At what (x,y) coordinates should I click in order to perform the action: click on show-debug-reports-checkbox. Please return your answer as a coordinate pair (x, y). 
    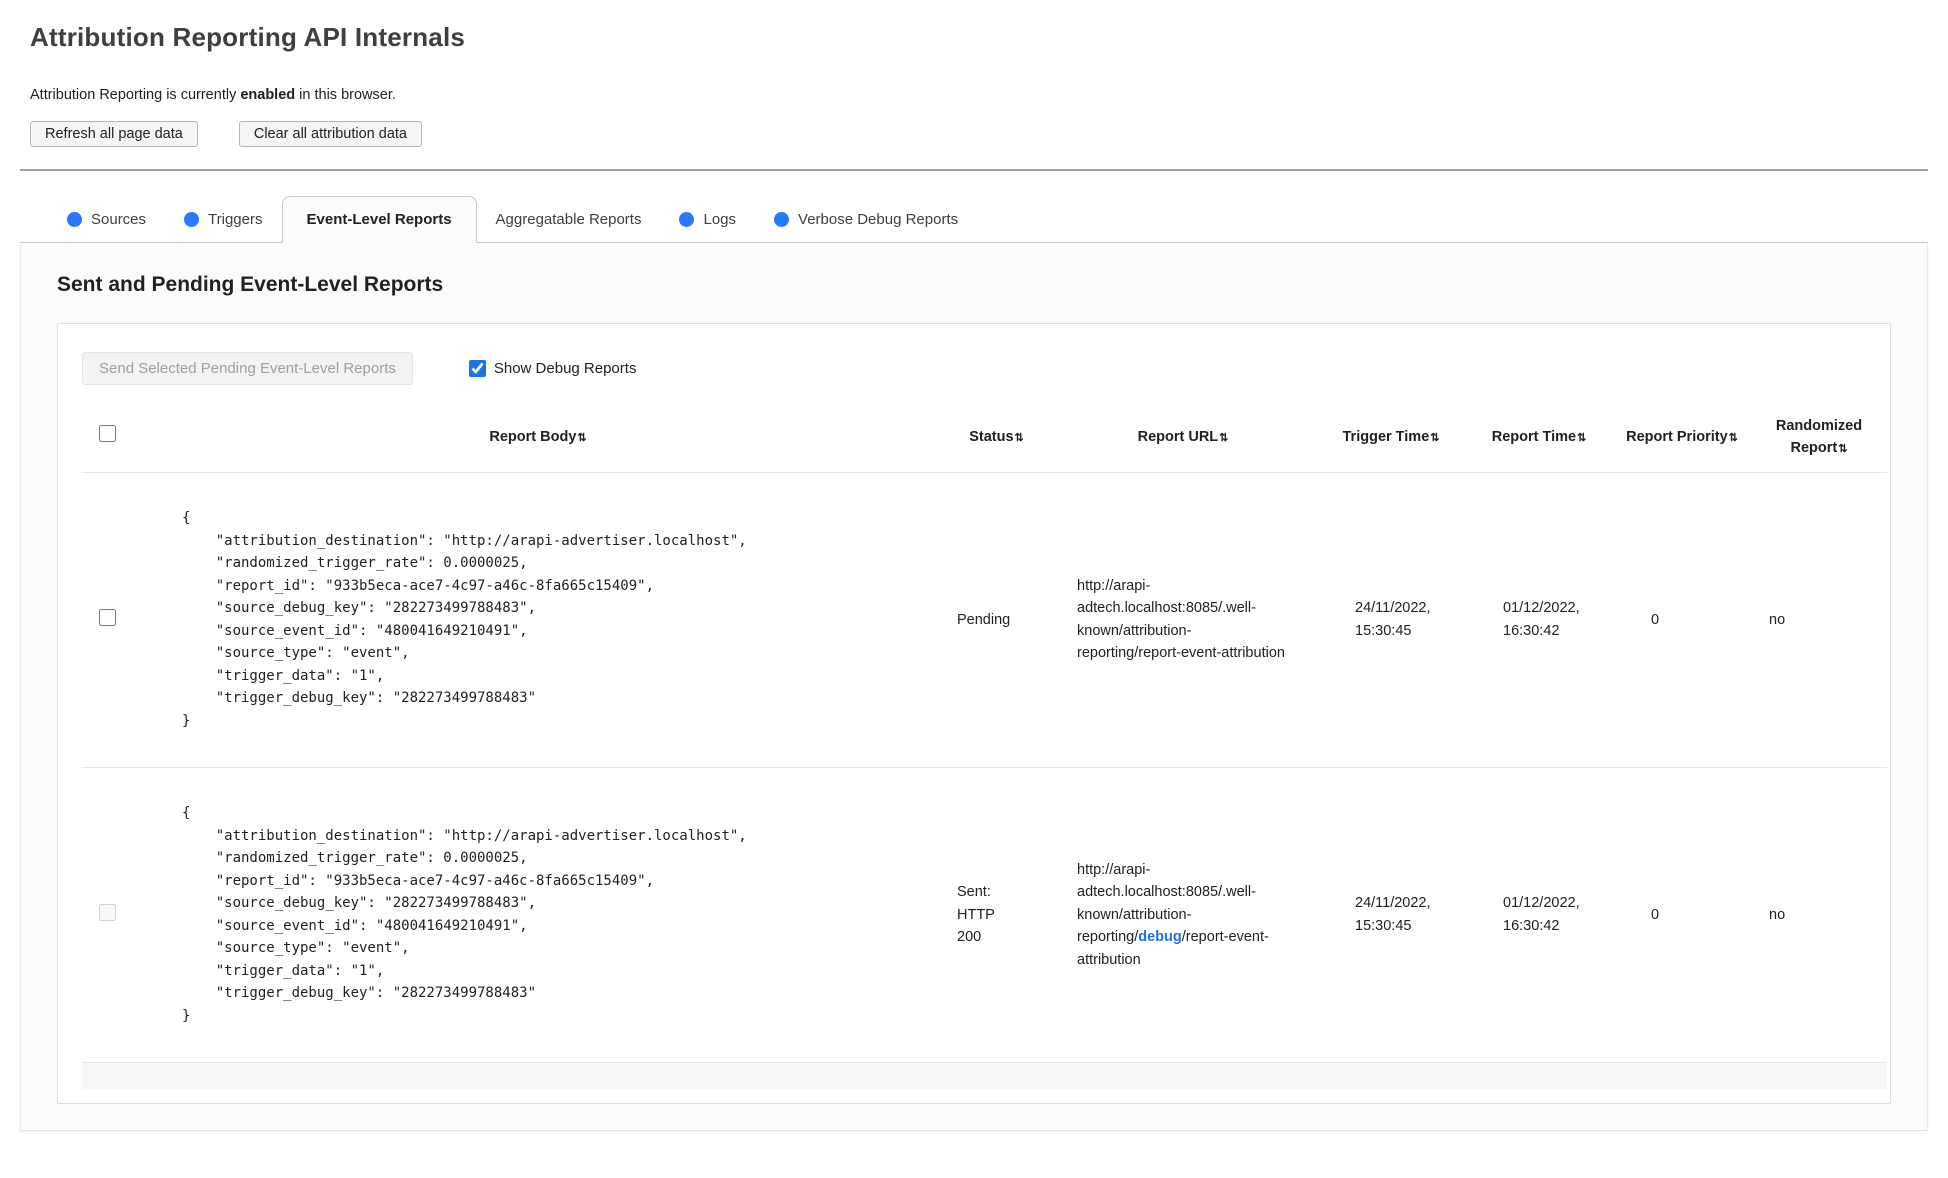
    Looking at the image, I should click on (477, 368).